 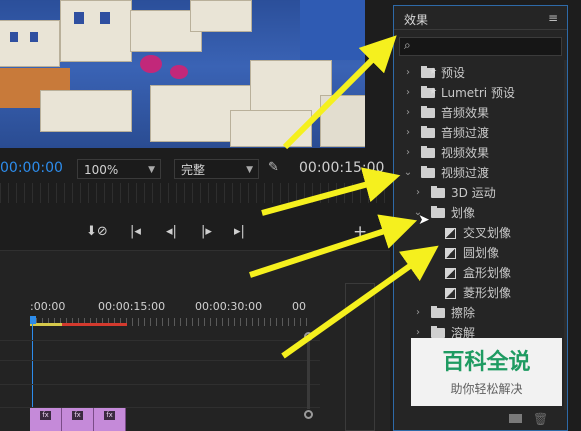 What do you see at coordinates (465, 173) in the screenshot?
I see `effects-item-label: 视频过渡` at bounding box center [465, 173].